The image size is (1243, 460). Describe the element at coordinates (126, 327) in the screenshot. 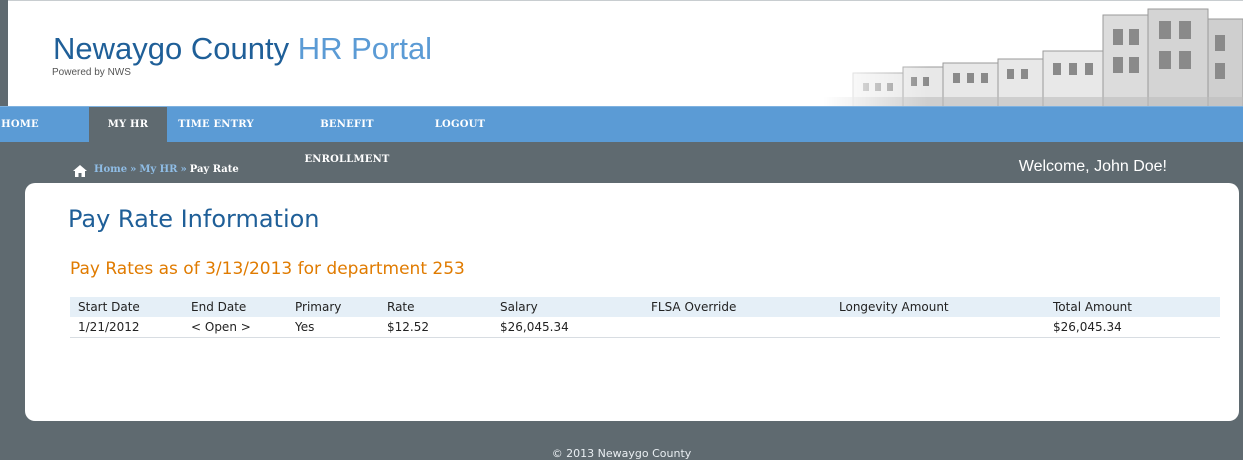

I see `cell-start-date: 1/21/2012` at that location.